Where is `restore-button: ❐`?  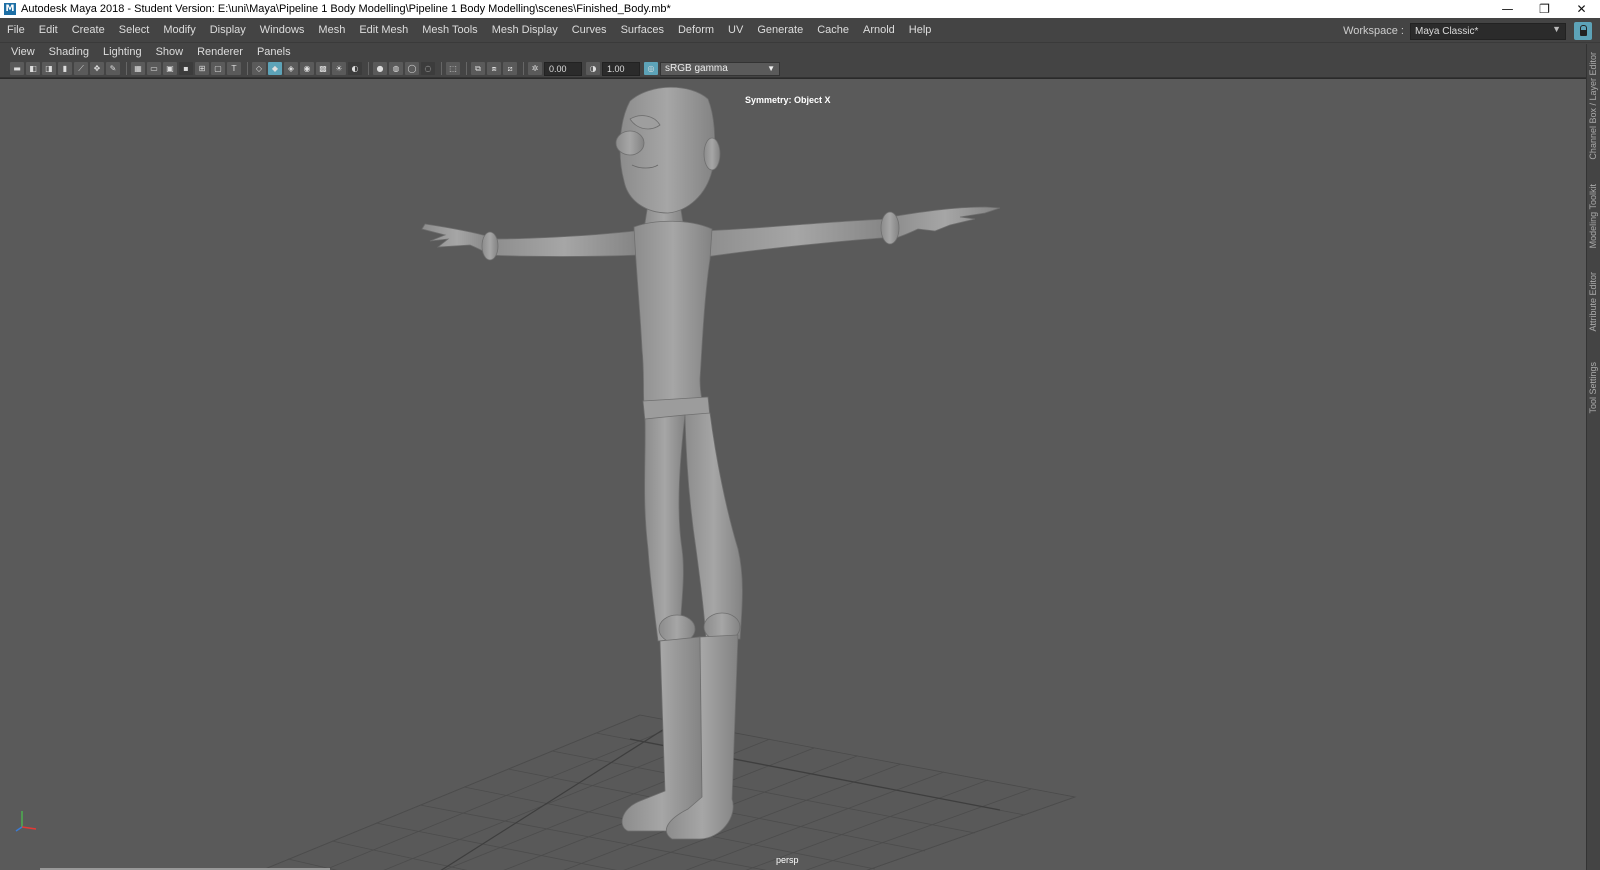 restore-button: ❐ is located at coordinates (1544, 9).